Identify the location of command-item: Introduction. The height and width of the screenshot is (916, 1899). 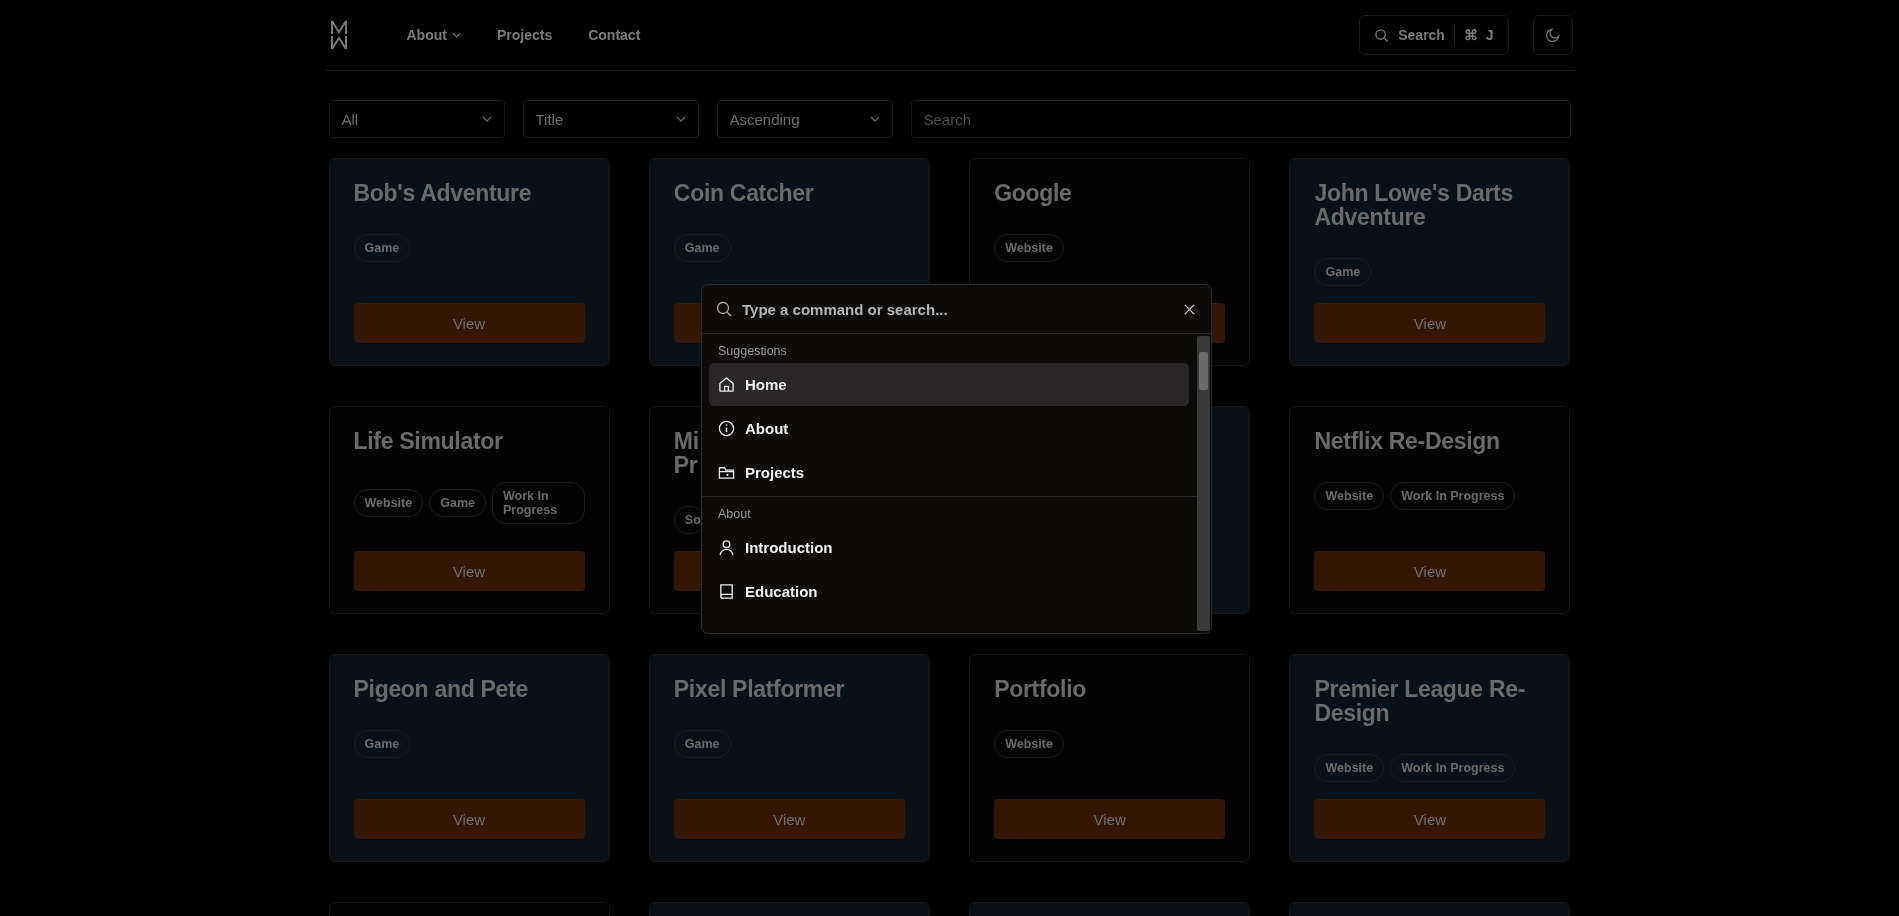
(949, 547).